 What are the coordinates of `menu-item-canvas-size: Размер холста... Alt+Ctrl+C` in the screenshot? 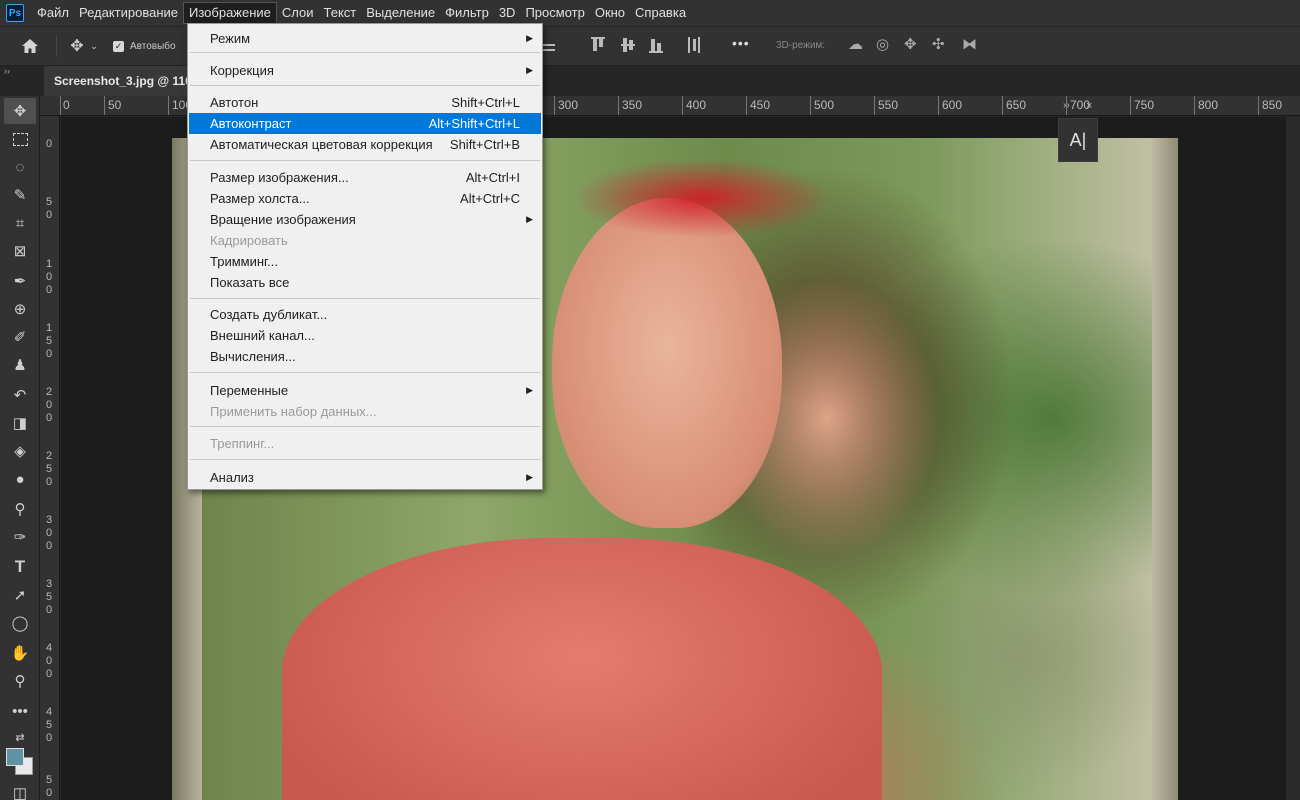 It's located at (365, 198).